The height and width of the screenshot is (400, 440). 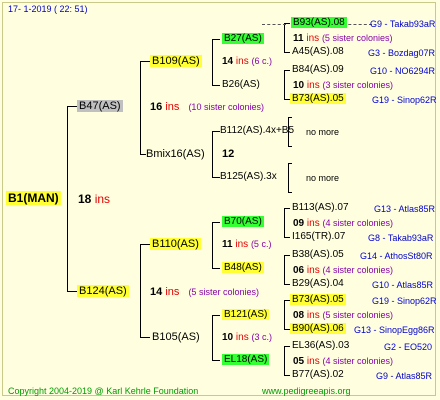 I want to click on g1-b47-name: B47(AS), so click(x=100, y=106).